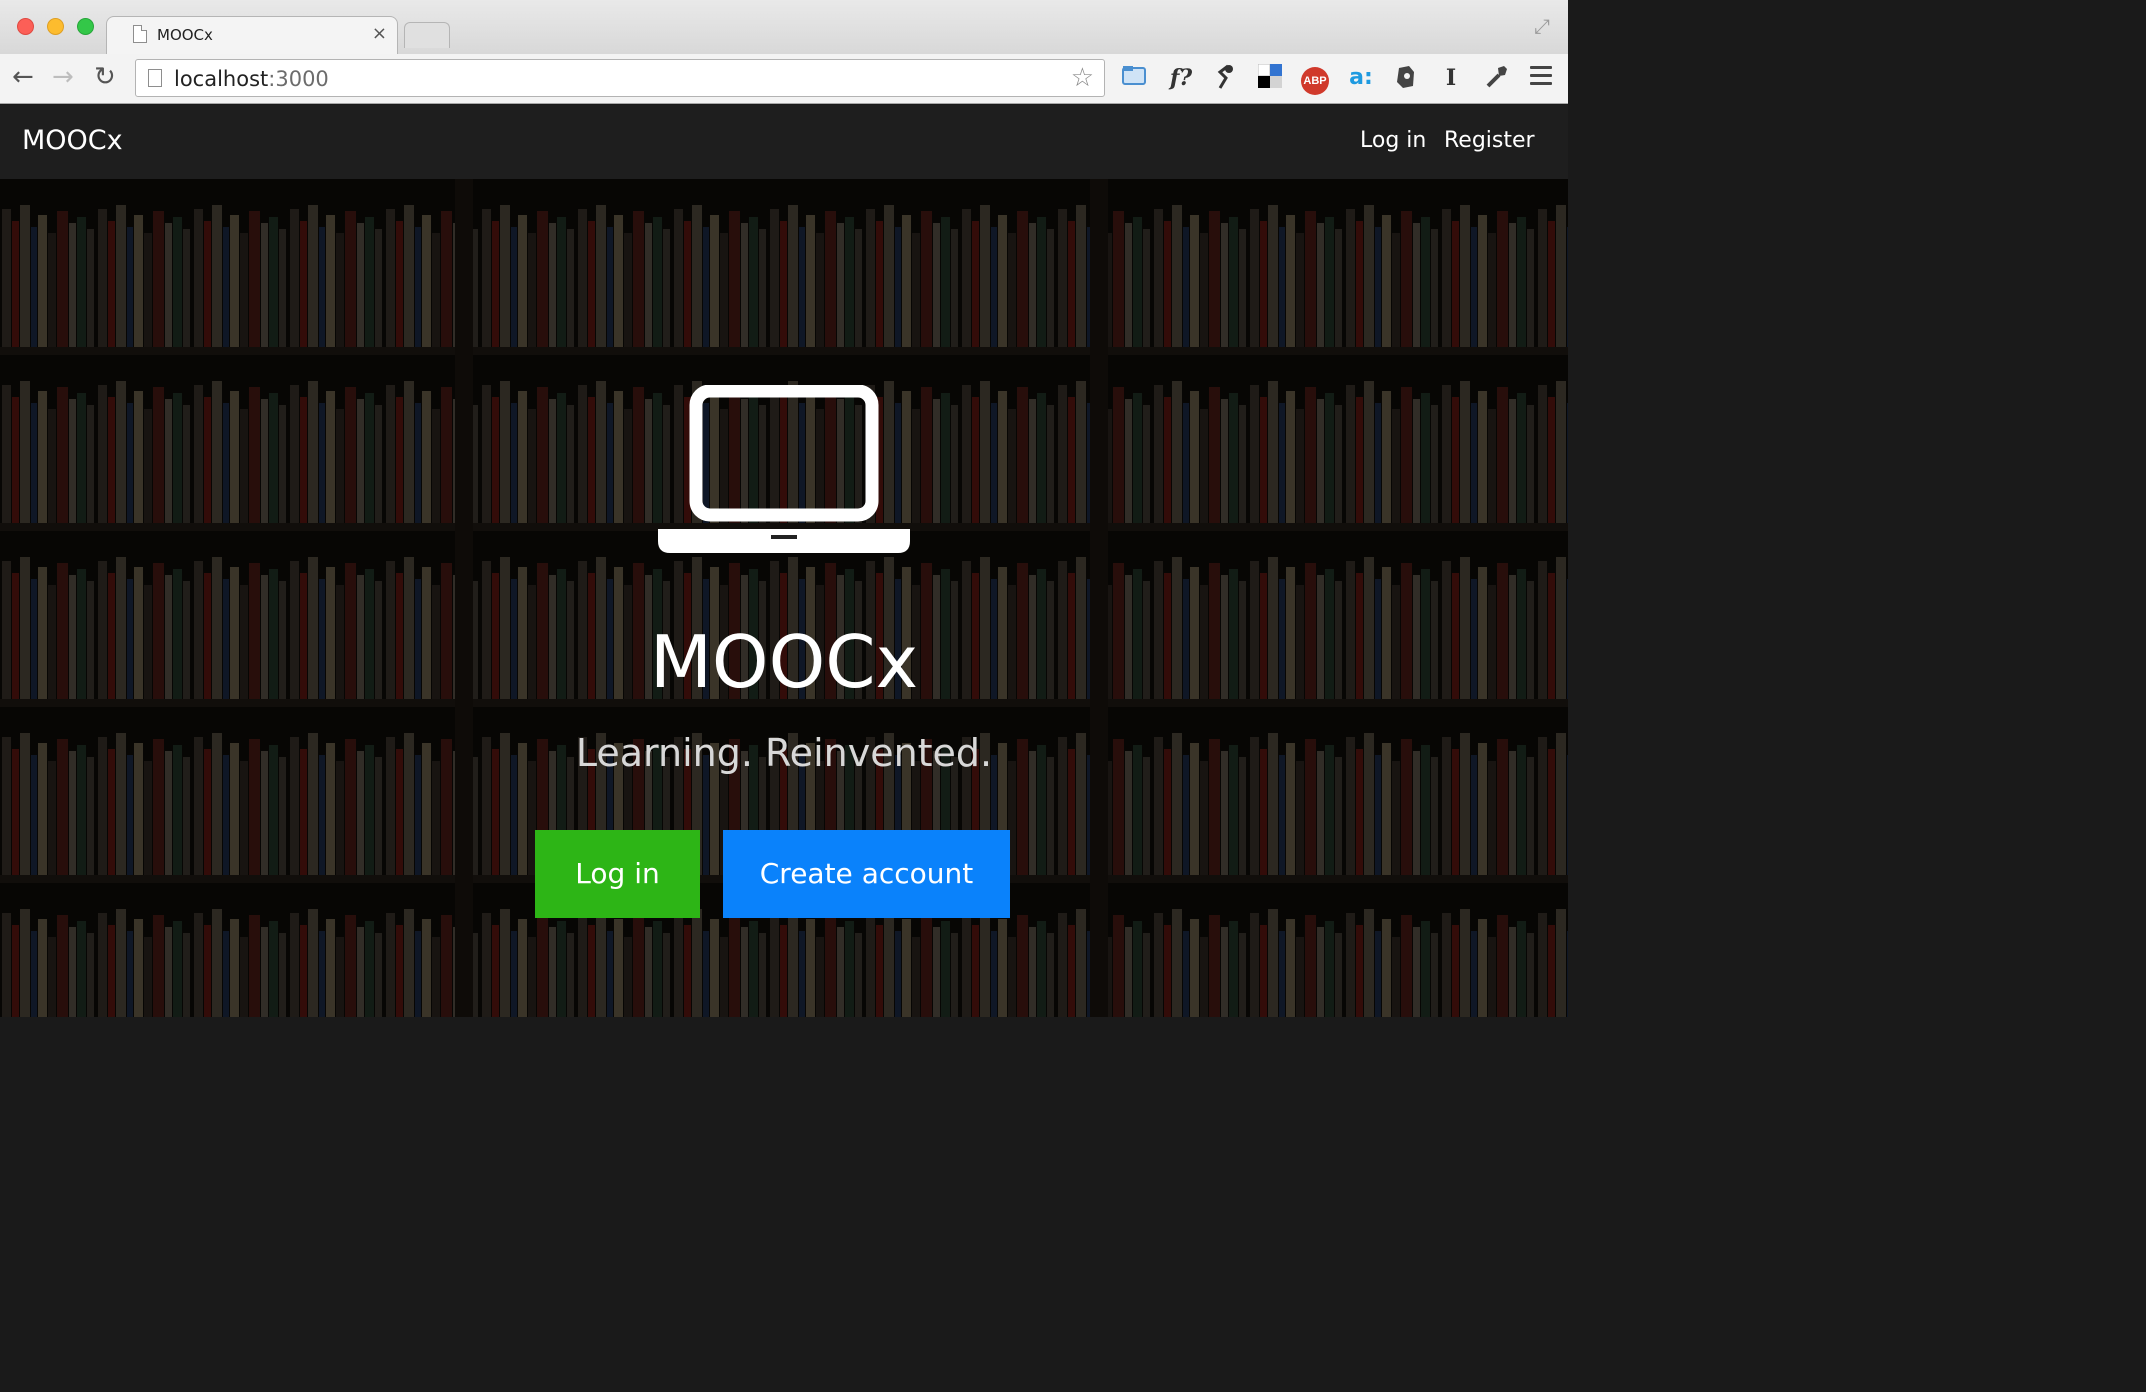 Image resolution: width=2146 pixels, height=1392 pixels. What do you see at coordinates (784, 469) in the screenshot?
I see `laptop-icon` at bounding box center [784, 469].